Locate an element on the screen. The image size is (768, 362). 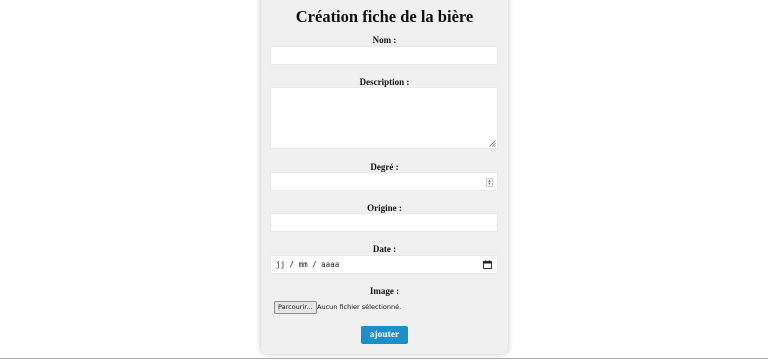
degree-number-input: ▲ ▼ is located at coordinates (384, 181).